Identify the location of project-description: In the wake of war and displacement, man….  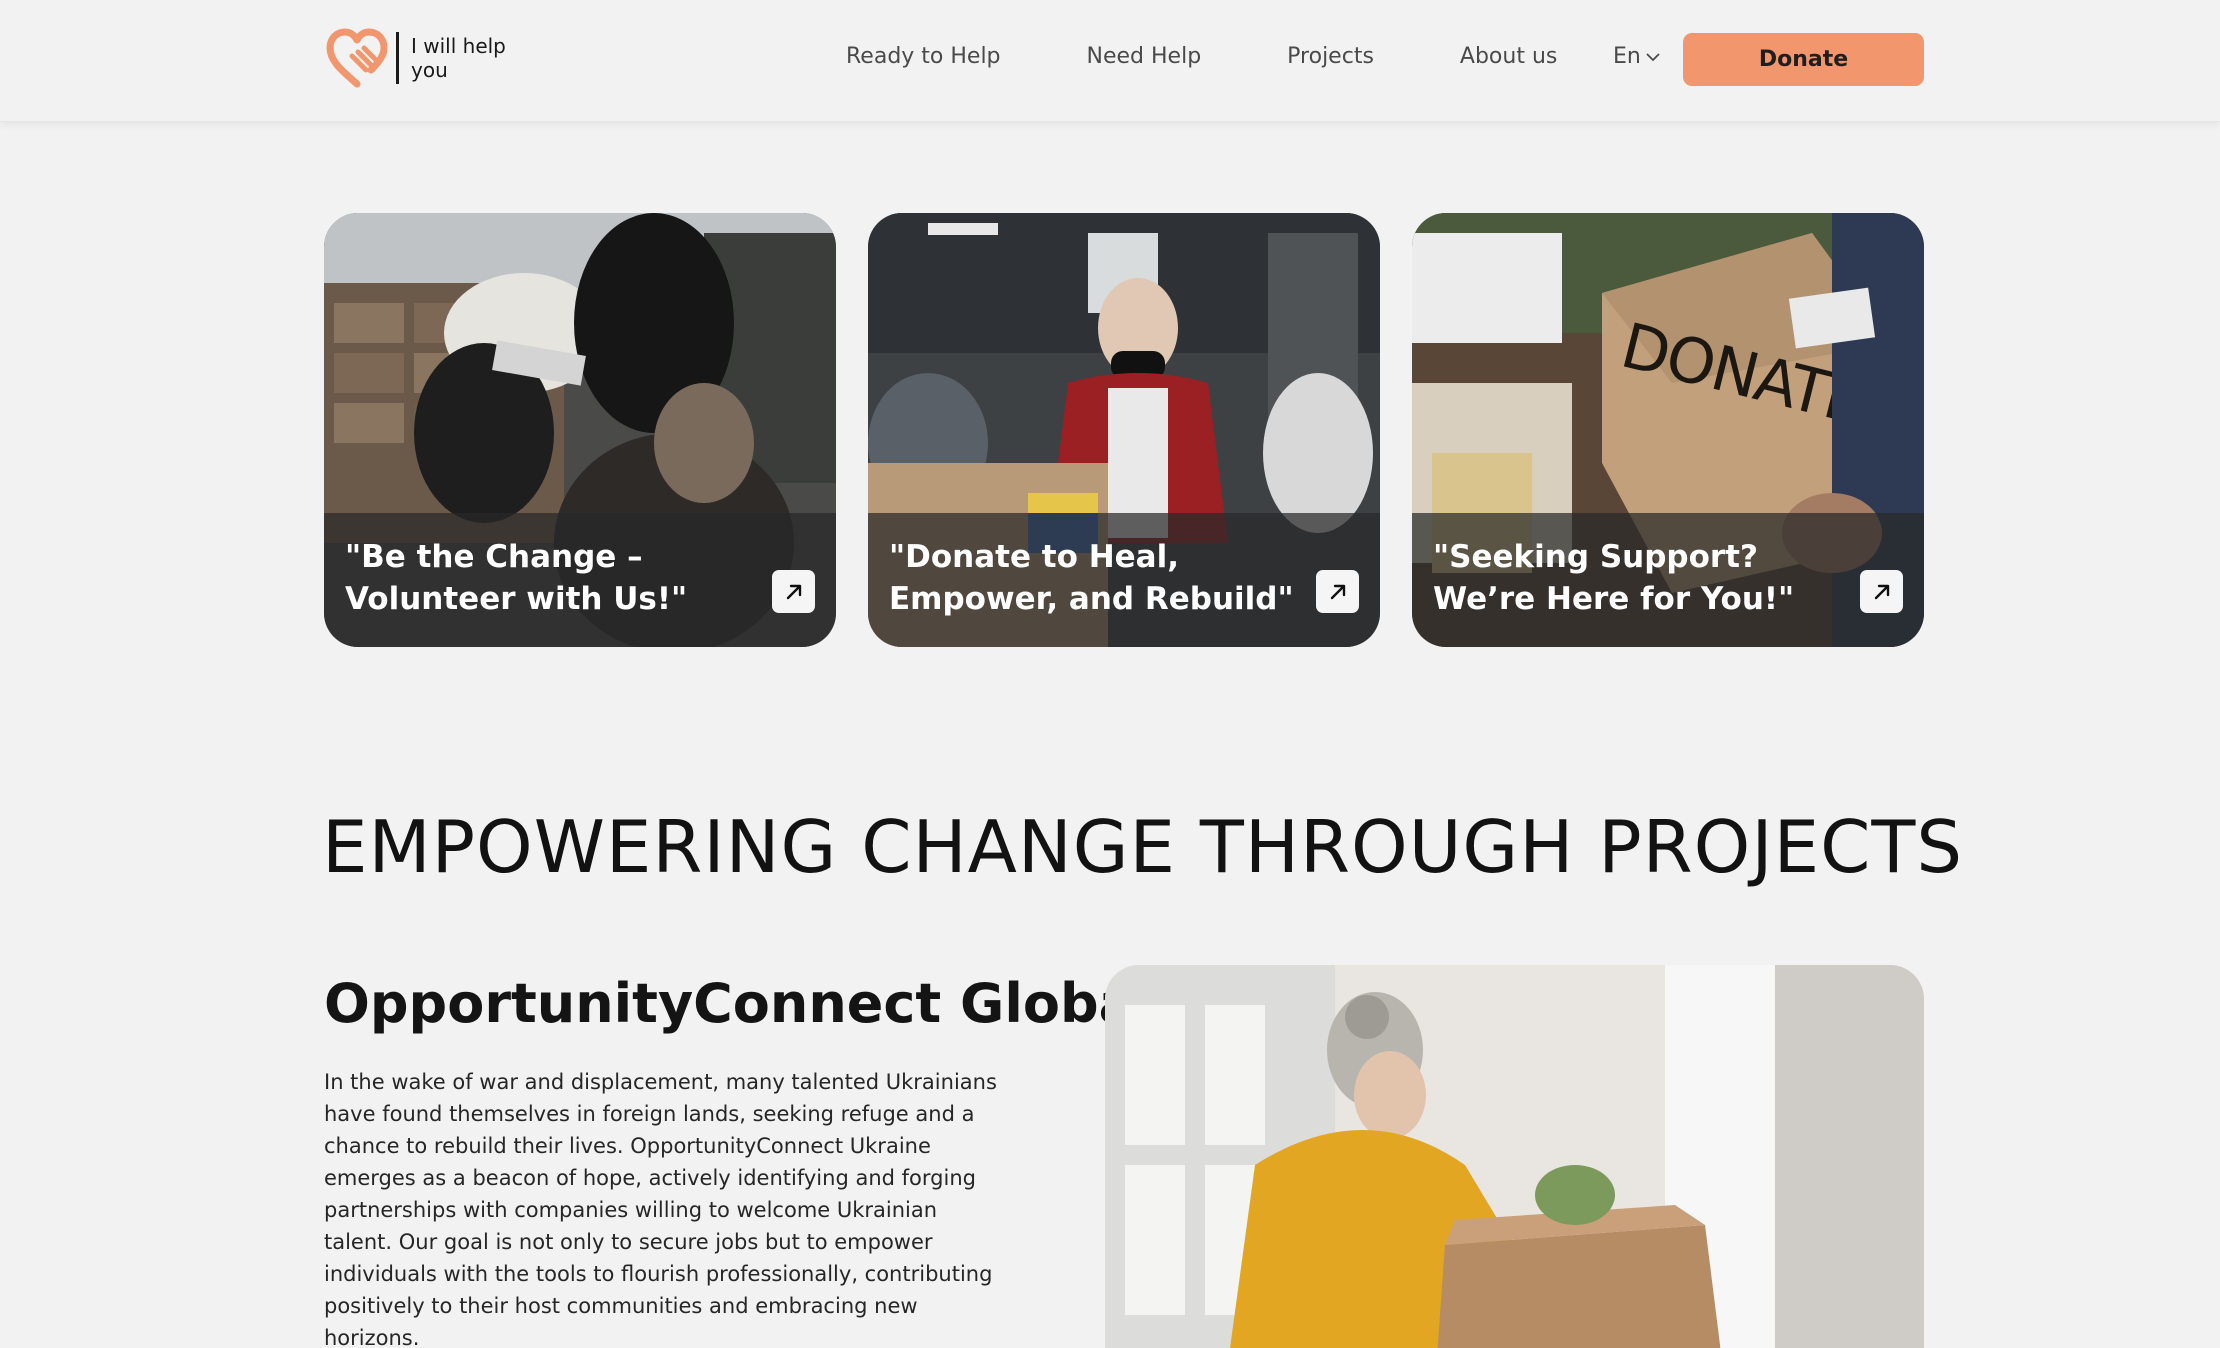
(660, 1209).